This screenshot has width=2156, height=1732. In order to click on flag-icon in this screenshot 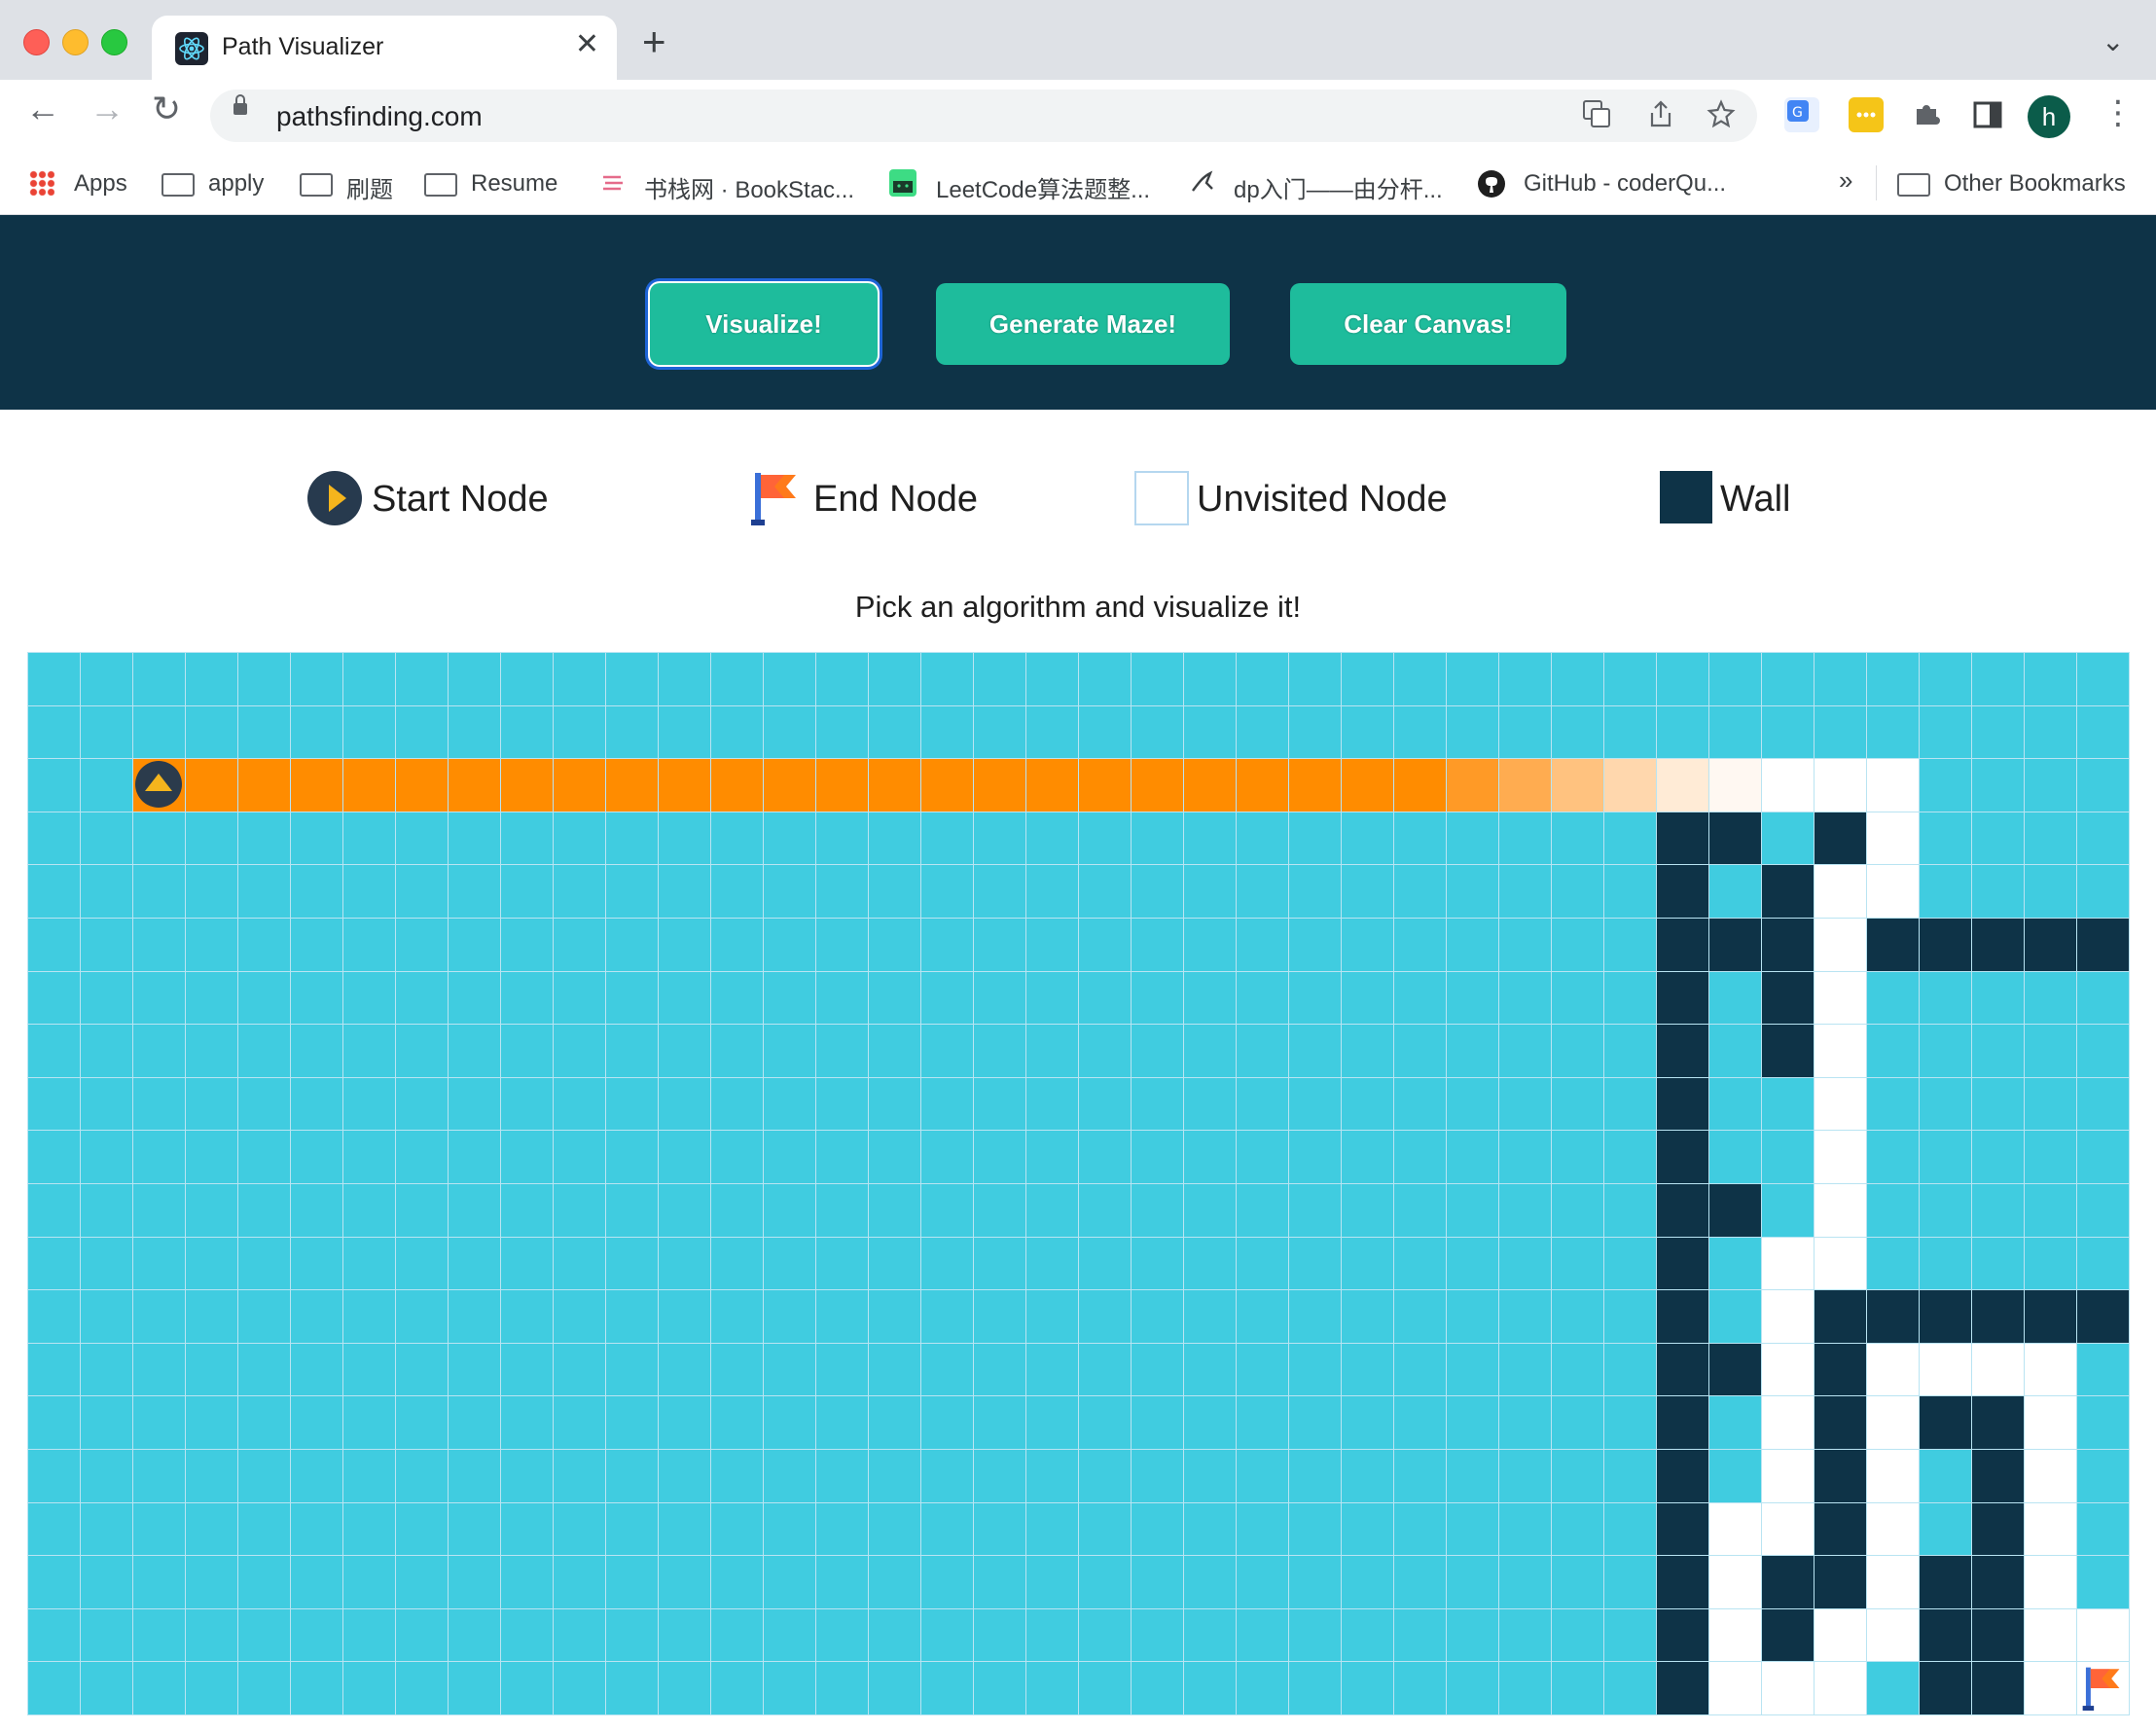, I will do `click(2103, 1689)`.